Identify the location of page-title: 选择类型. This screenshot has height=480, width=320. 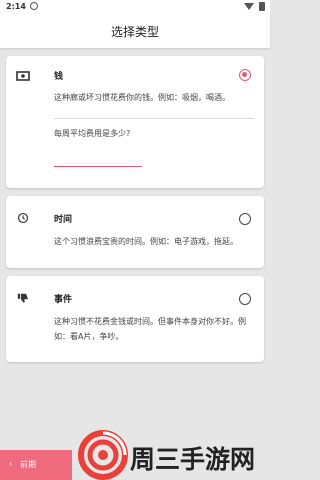
(134, 32).